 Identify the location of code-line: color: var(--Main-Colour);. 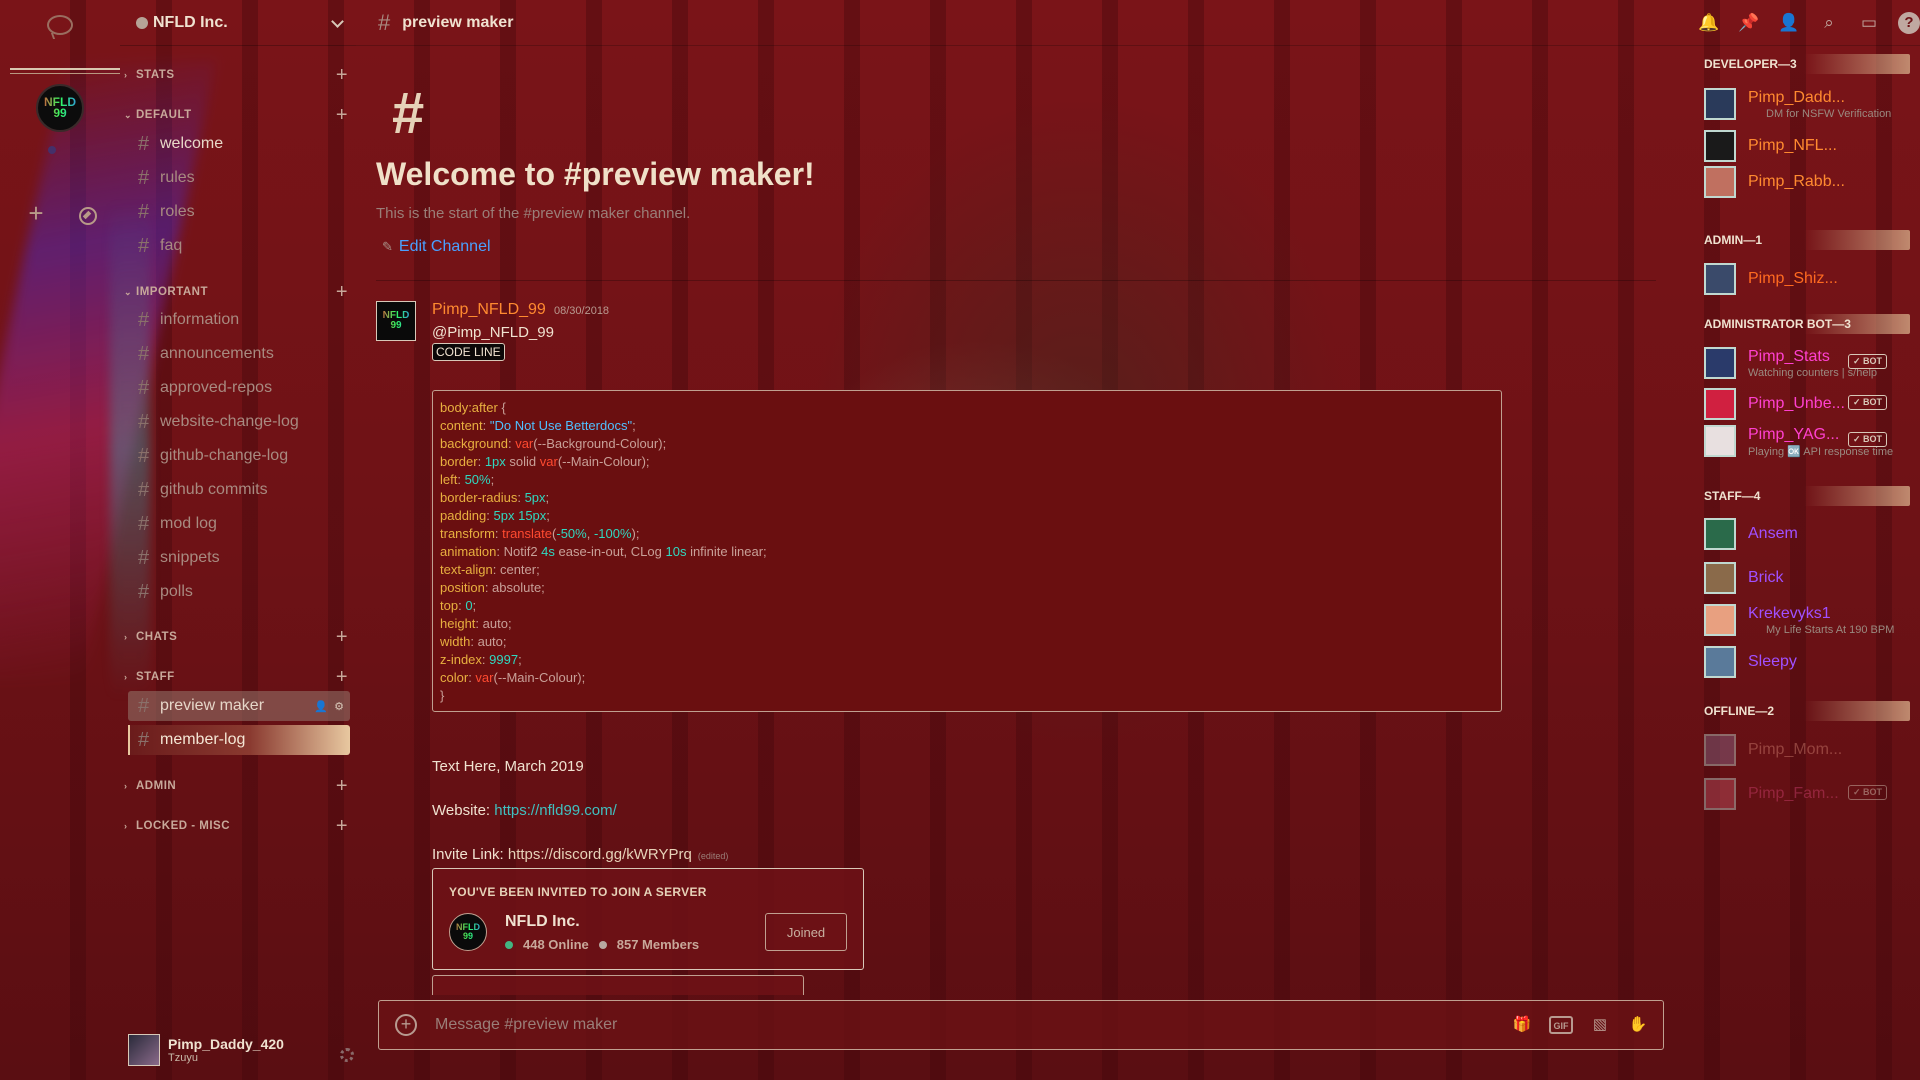
(967, 678).